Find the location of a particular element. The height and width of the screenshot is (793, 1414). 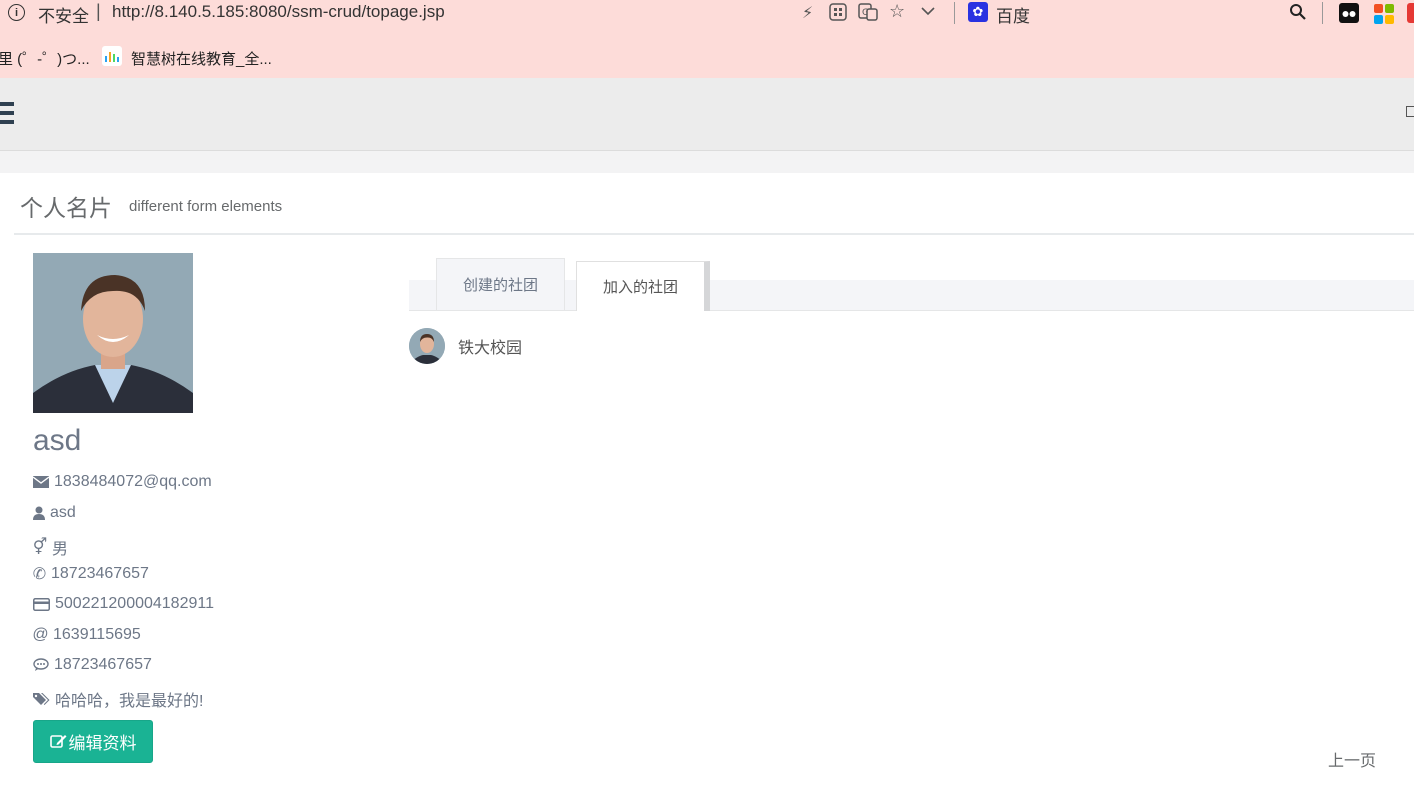

idcard-row: 500221200004182911 is located at coordinates (123, 604).